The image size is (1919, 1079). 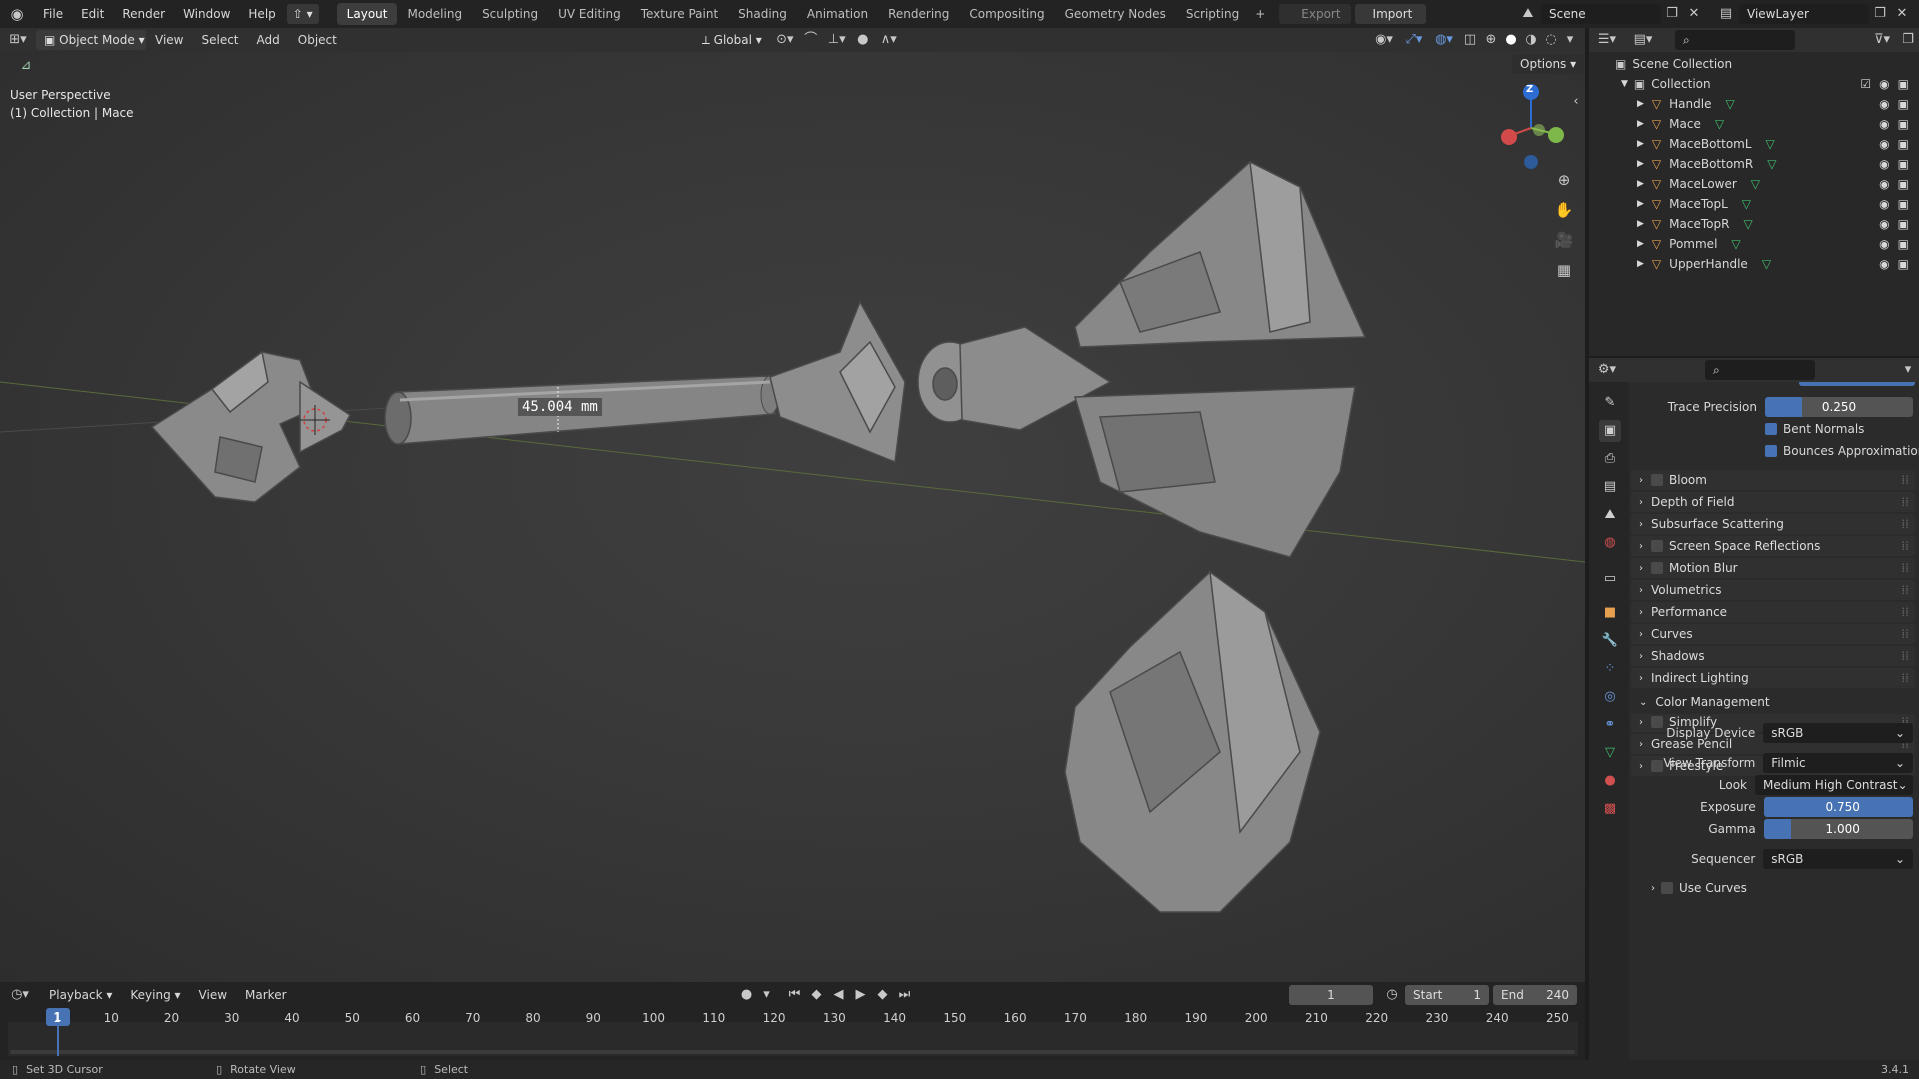 What do you see at coordinates (863, 40) in the screenshot?
I see `proportional-edit-icon: ●` at bounding box center [863, 40].